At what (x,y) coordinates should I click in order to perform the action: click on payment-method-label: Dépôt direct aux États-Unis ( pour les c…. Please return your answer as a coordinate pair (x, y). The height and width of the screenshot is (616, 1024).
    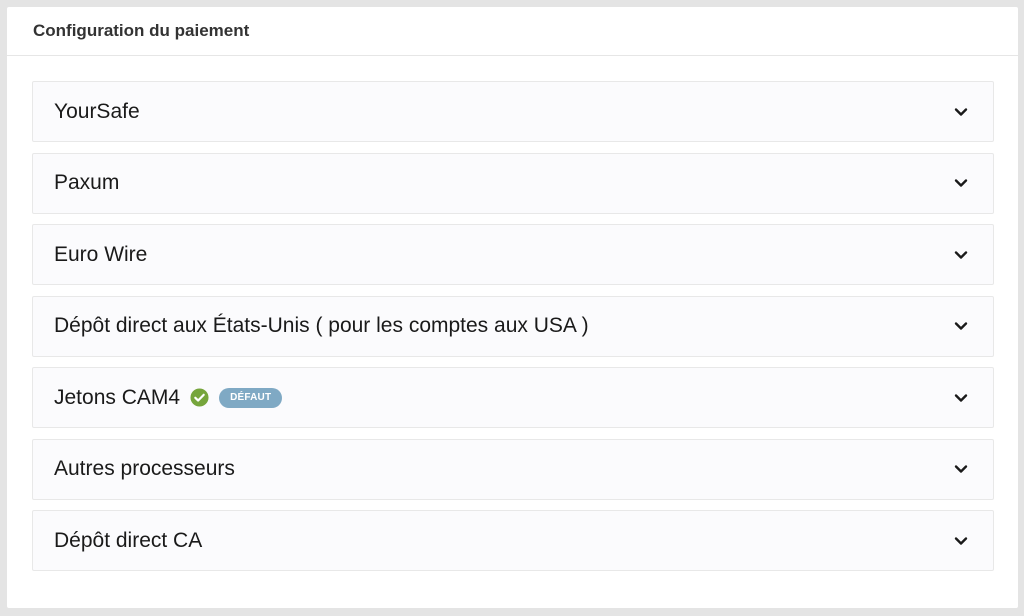
    Looking at the image, I should click on (321, 325).